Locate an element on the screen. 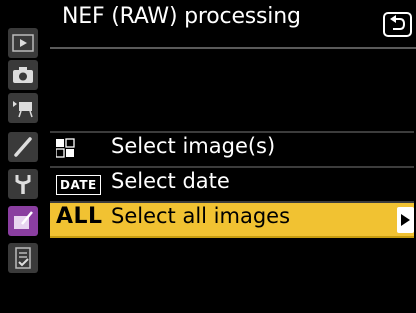  menu-item-select-all-images: ALL Select all images is located at coordinates (232, 220).